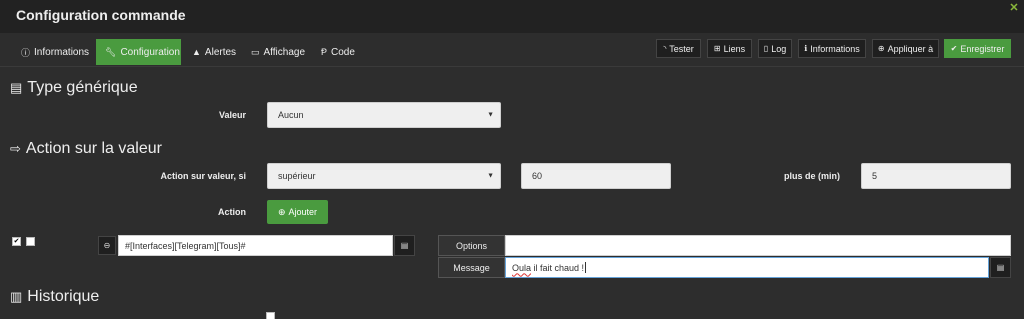 This screenshot has width=1024, height=319. I want to click on condition-select-value: supérieur, so click(297, 176).